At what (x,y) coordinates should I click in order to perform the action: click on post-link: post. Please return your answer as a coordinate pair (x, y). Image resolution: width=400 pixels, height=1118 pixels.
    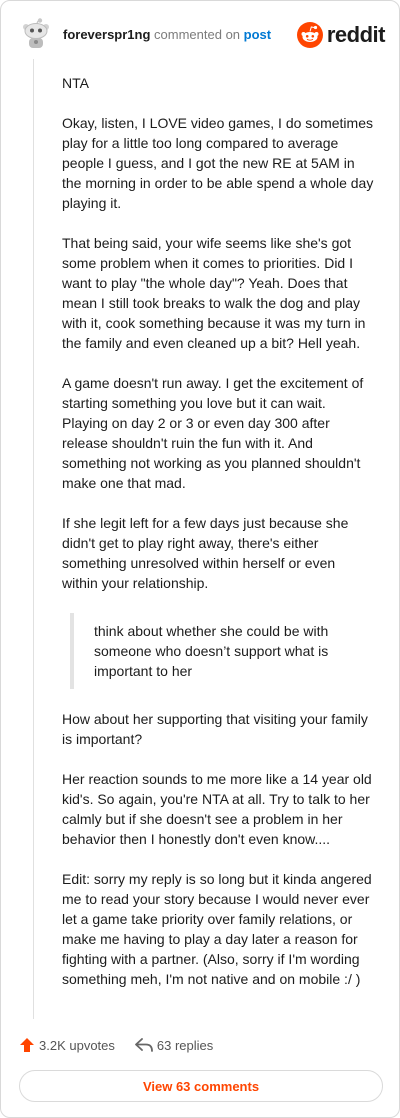
    Looking at the image, I should click on (257, 34).